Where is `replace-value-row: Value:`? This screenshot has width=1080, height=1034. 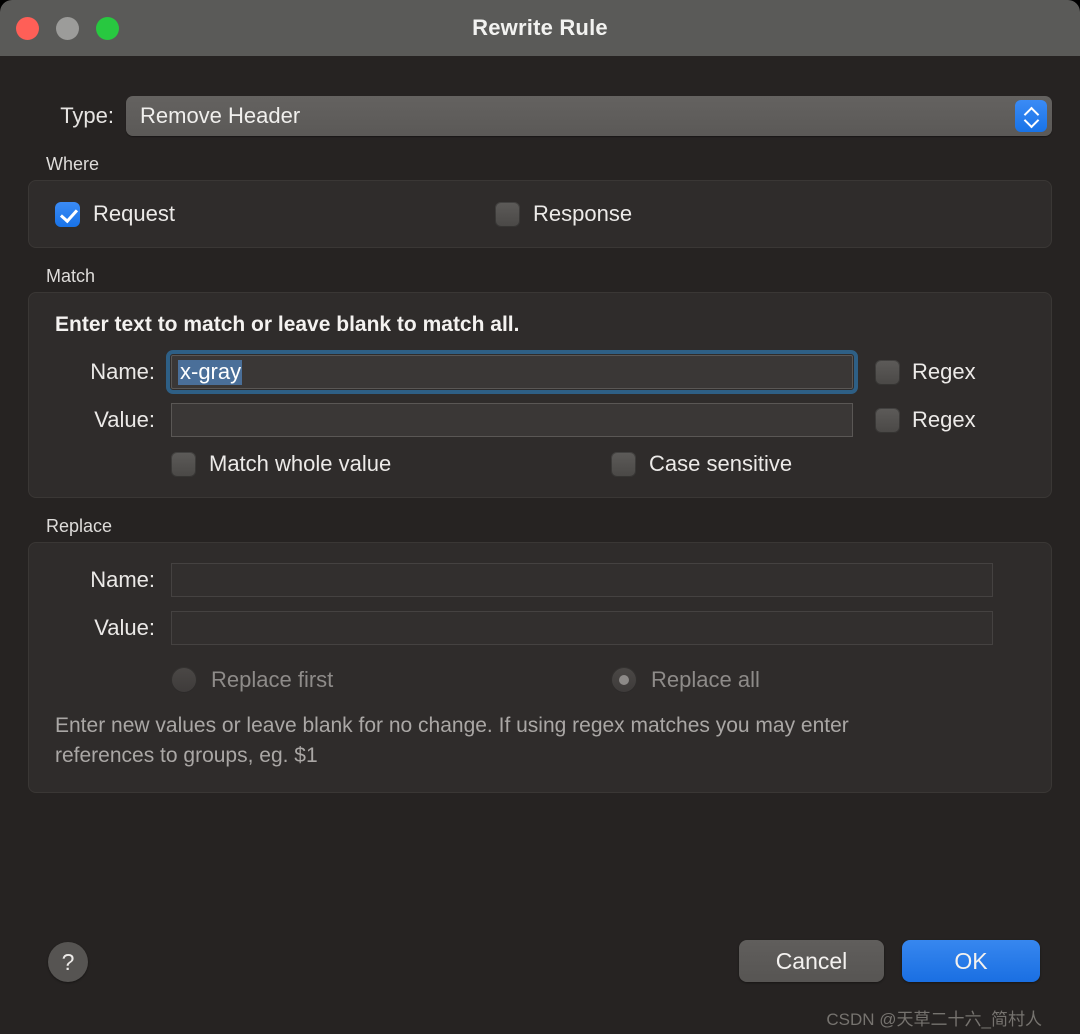 replace-value-row: Value: is located at coordinates (540, 628).